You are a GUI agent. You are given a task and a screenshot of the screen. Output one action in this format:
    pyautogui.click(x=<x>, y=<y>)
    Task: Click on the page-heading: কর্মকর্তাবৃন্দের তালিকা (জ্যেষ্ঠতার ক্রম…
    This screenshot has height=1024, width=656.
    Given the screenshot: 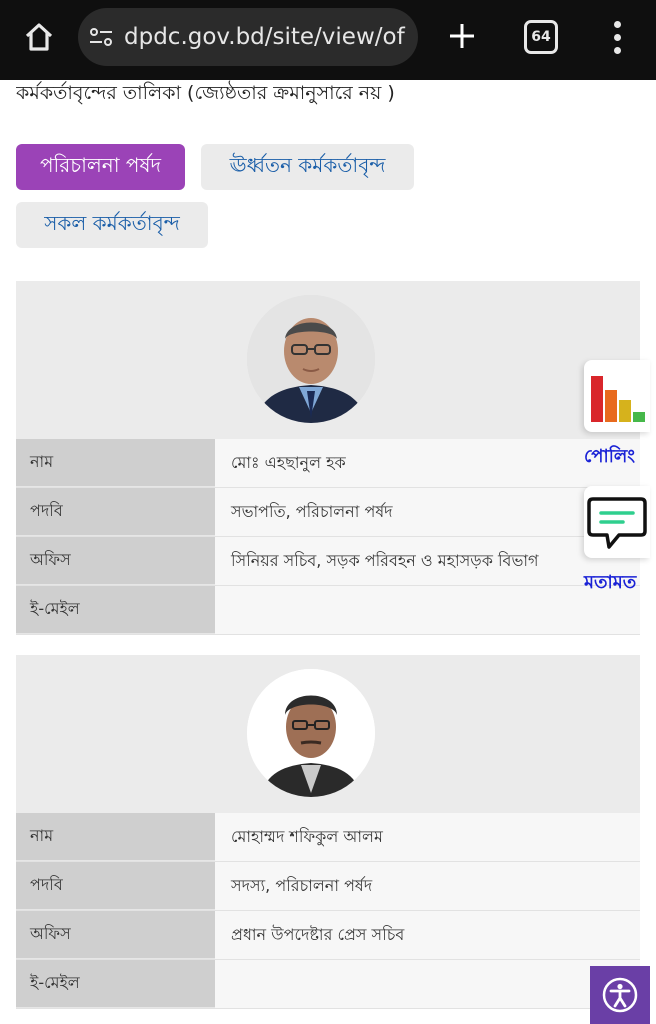 What is the action you would take?
    pyautogui.click(x=205, y=93)
    